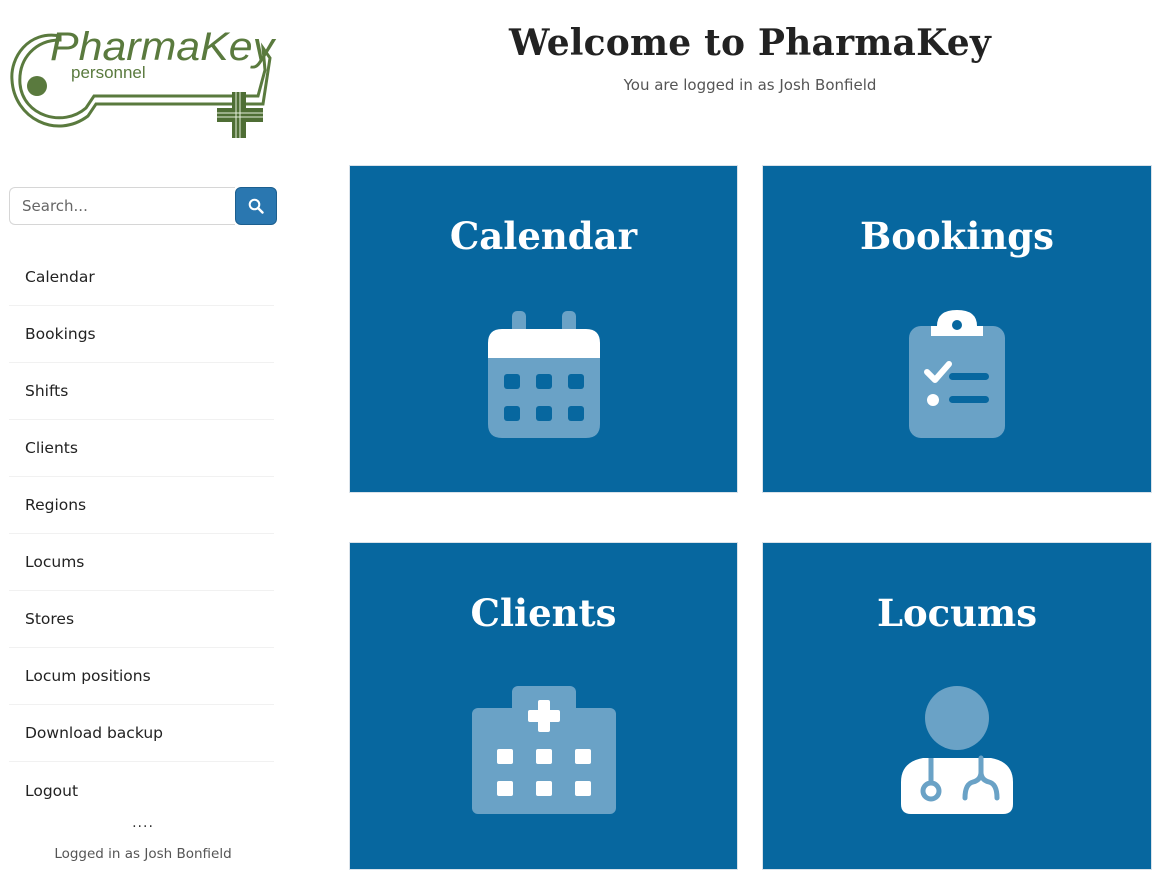 The image size is (1161, 876). What do you see at coordinates (750, 43) in the screenshot?
I see `page-title: Welcome to PharmaKey` at bounding box center [750, 43].